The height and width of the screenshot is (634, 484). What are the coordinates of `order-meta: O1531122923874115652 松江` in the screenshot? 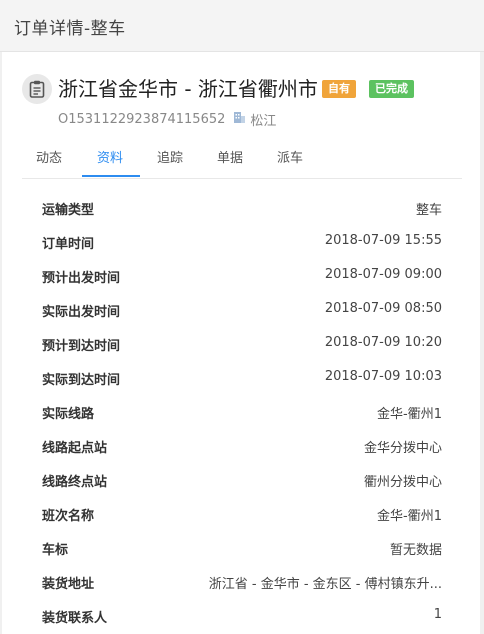 It's located at (167, 119).